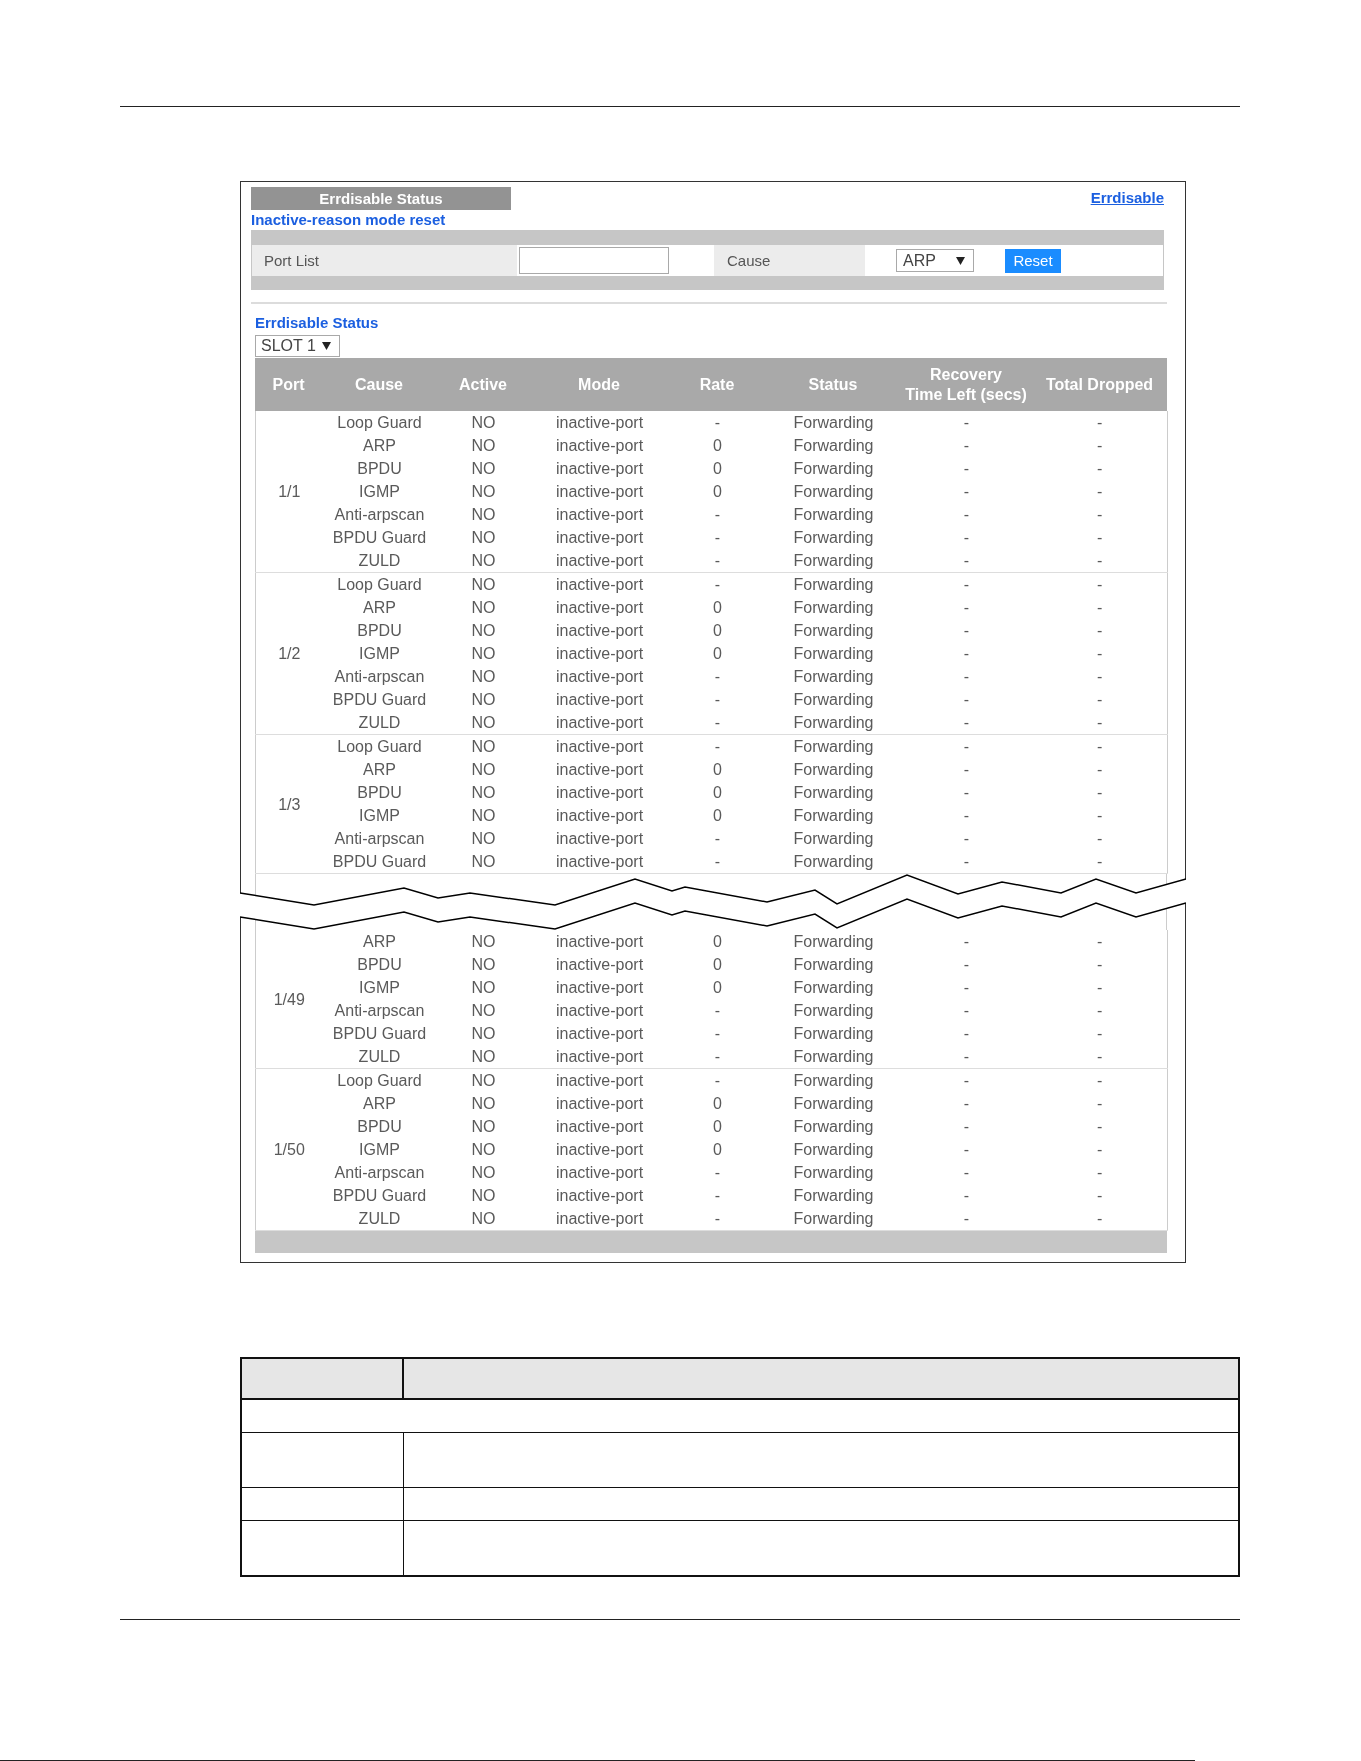 The image size is (1361, 1761). Describe the element at coordinates (599, 862) in the screenshot. I see `table-cell: inactive-port` at that location.